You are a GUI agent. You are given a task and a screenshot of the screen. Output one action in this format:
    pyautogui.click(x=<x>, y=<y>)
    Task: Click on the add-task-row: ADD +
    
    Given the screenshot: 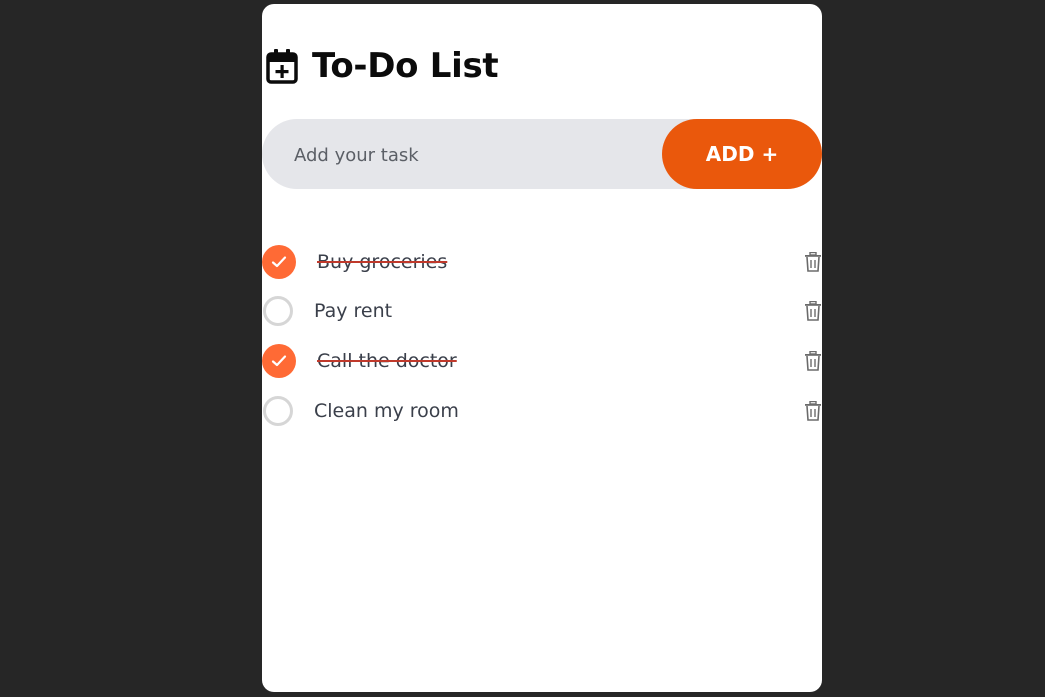 What is the action you would take?
    pyautogui.click(x=542, y=155)
    